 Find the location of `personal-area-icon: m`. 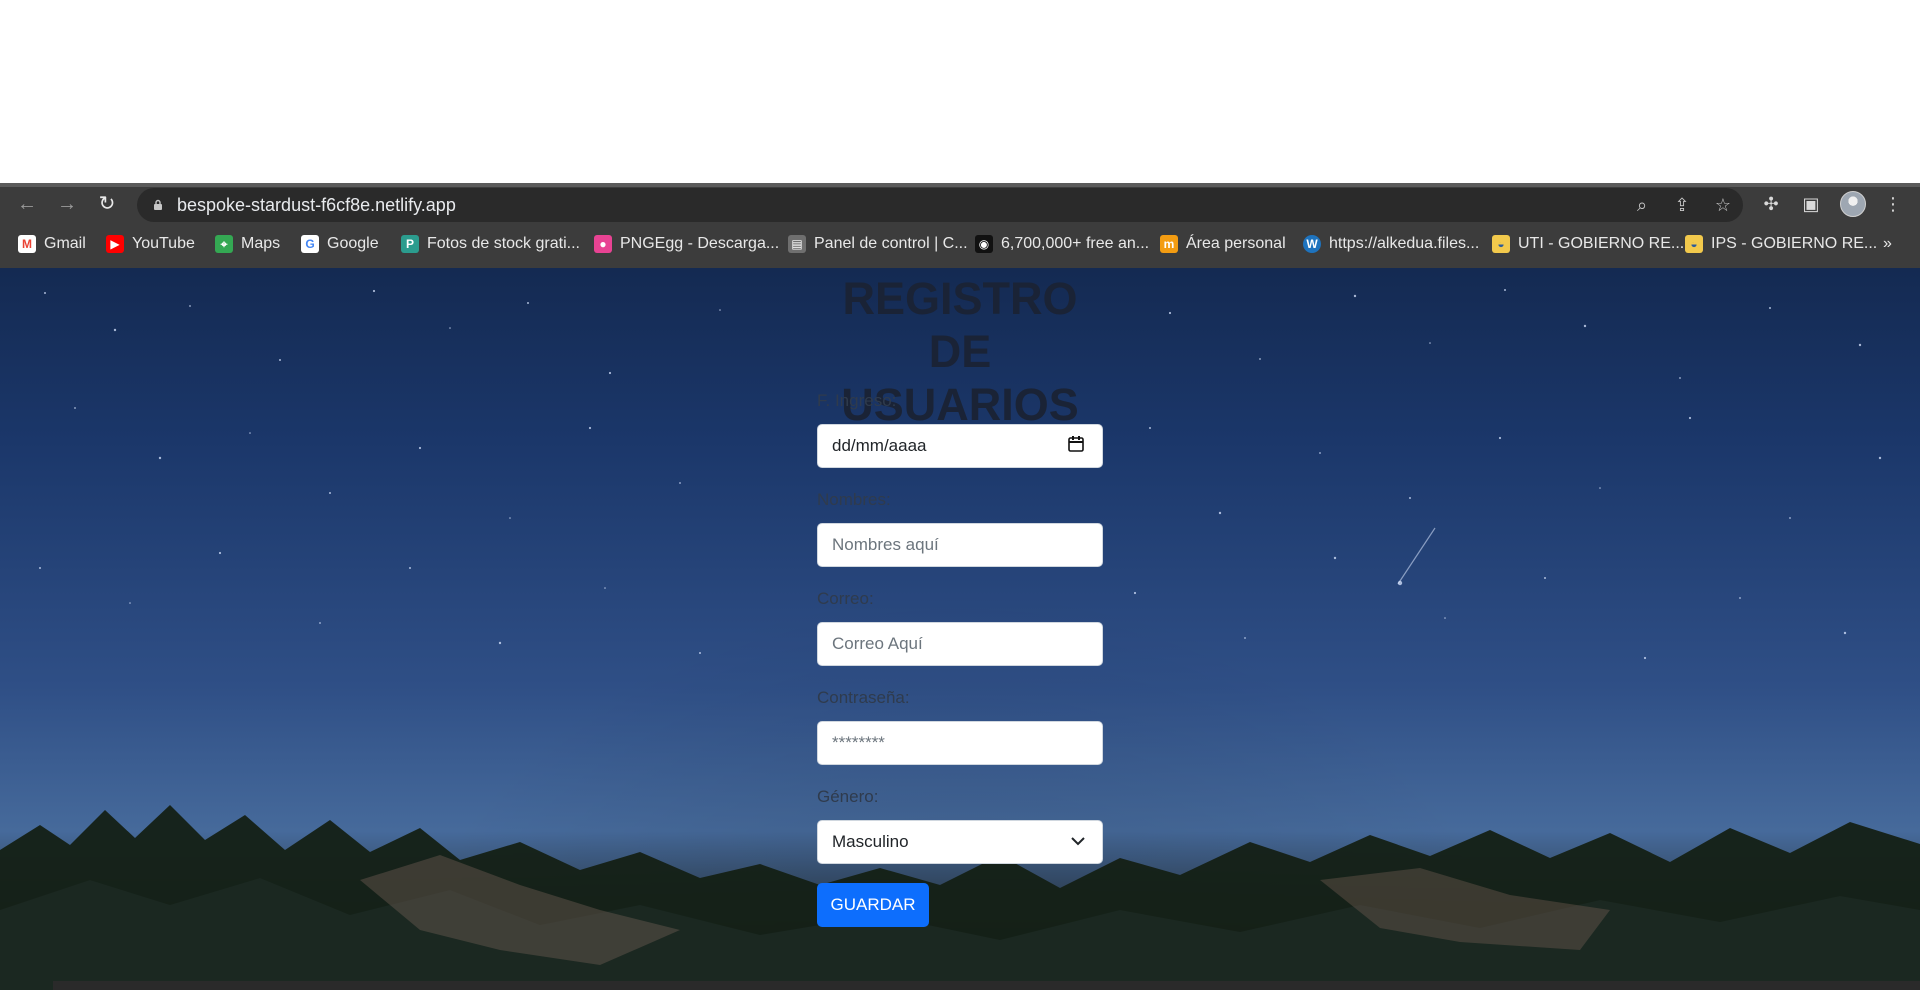

personal-area-icon: m is located at coordinates (1169, 244).